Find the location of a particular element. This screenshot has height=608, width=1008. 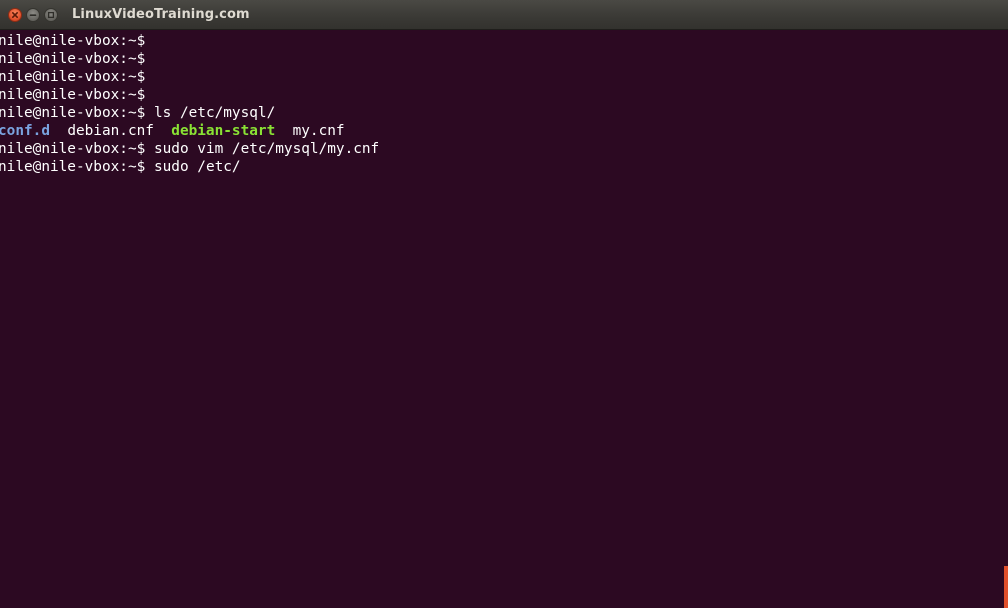

maximize-button is located at coordinates (51, 15).